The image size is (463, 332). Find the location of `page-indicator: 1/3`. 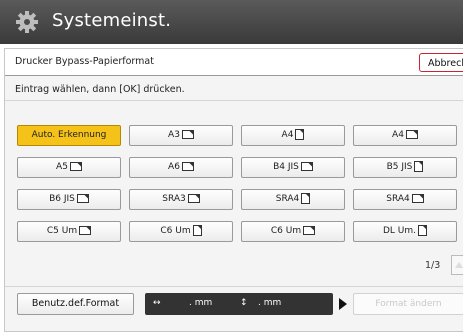

page-indicator: 1/3 is located at coordinates (433, 265).